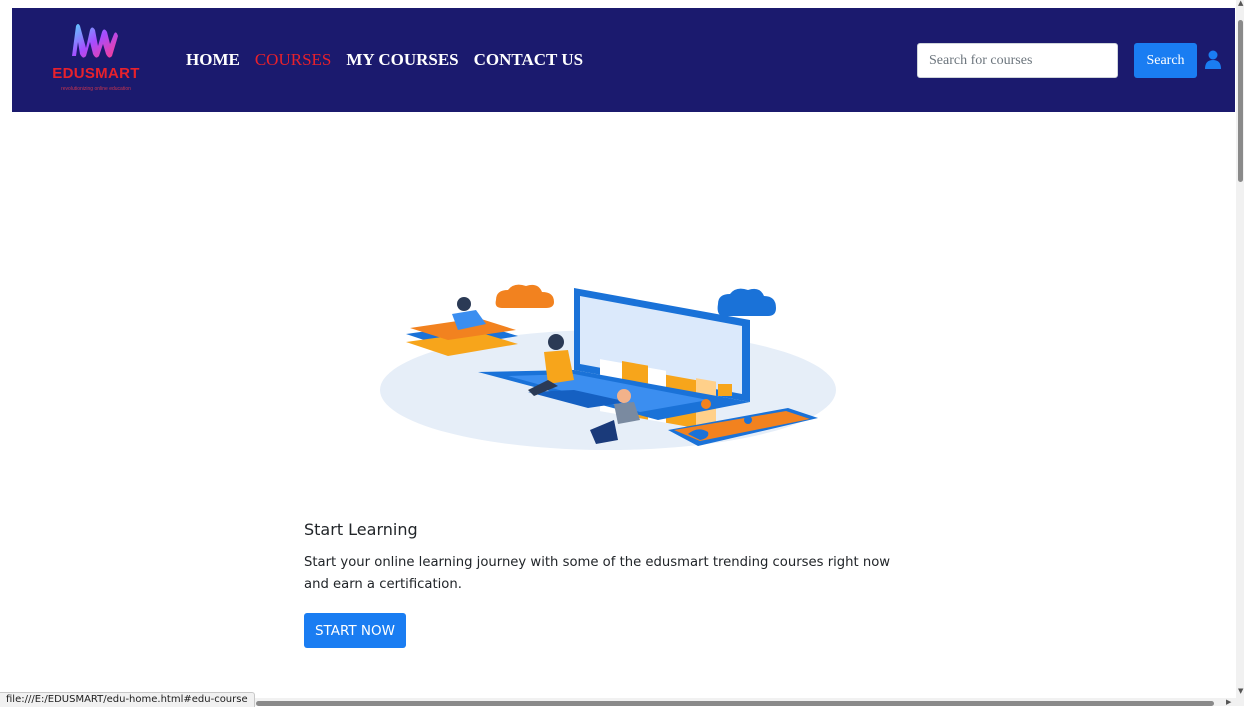 This screenshot has height=707, width=1244. What do you see at coordinates (1213, 60) in the screenshot?
I see `user-icon` at bounding box center [1213, 60].